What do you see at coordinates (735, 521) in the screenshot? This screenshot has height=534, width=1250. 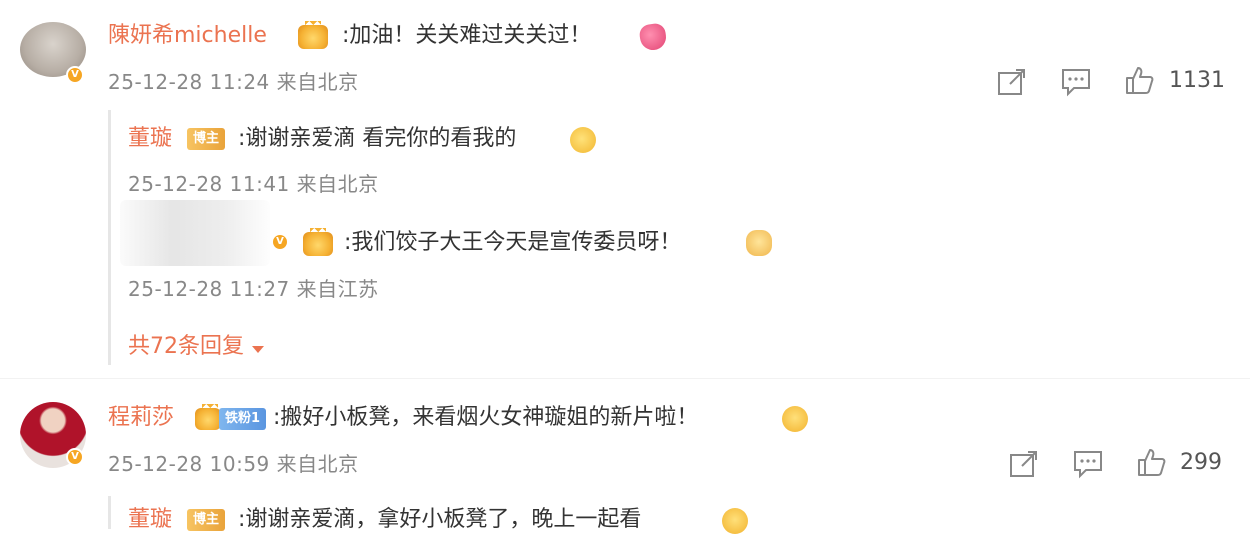 I see `popcorn-emoji-icon` at bounding box center [735, 521].